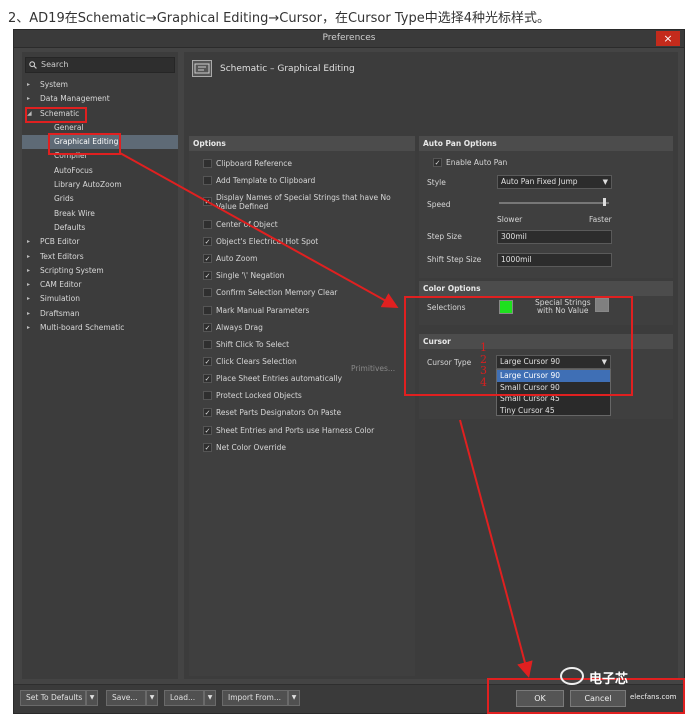  What do you see at coordinates (259, 230) in the screenshot?
I see `arrow-to-cursor-section` at bounding box center [259, 230].